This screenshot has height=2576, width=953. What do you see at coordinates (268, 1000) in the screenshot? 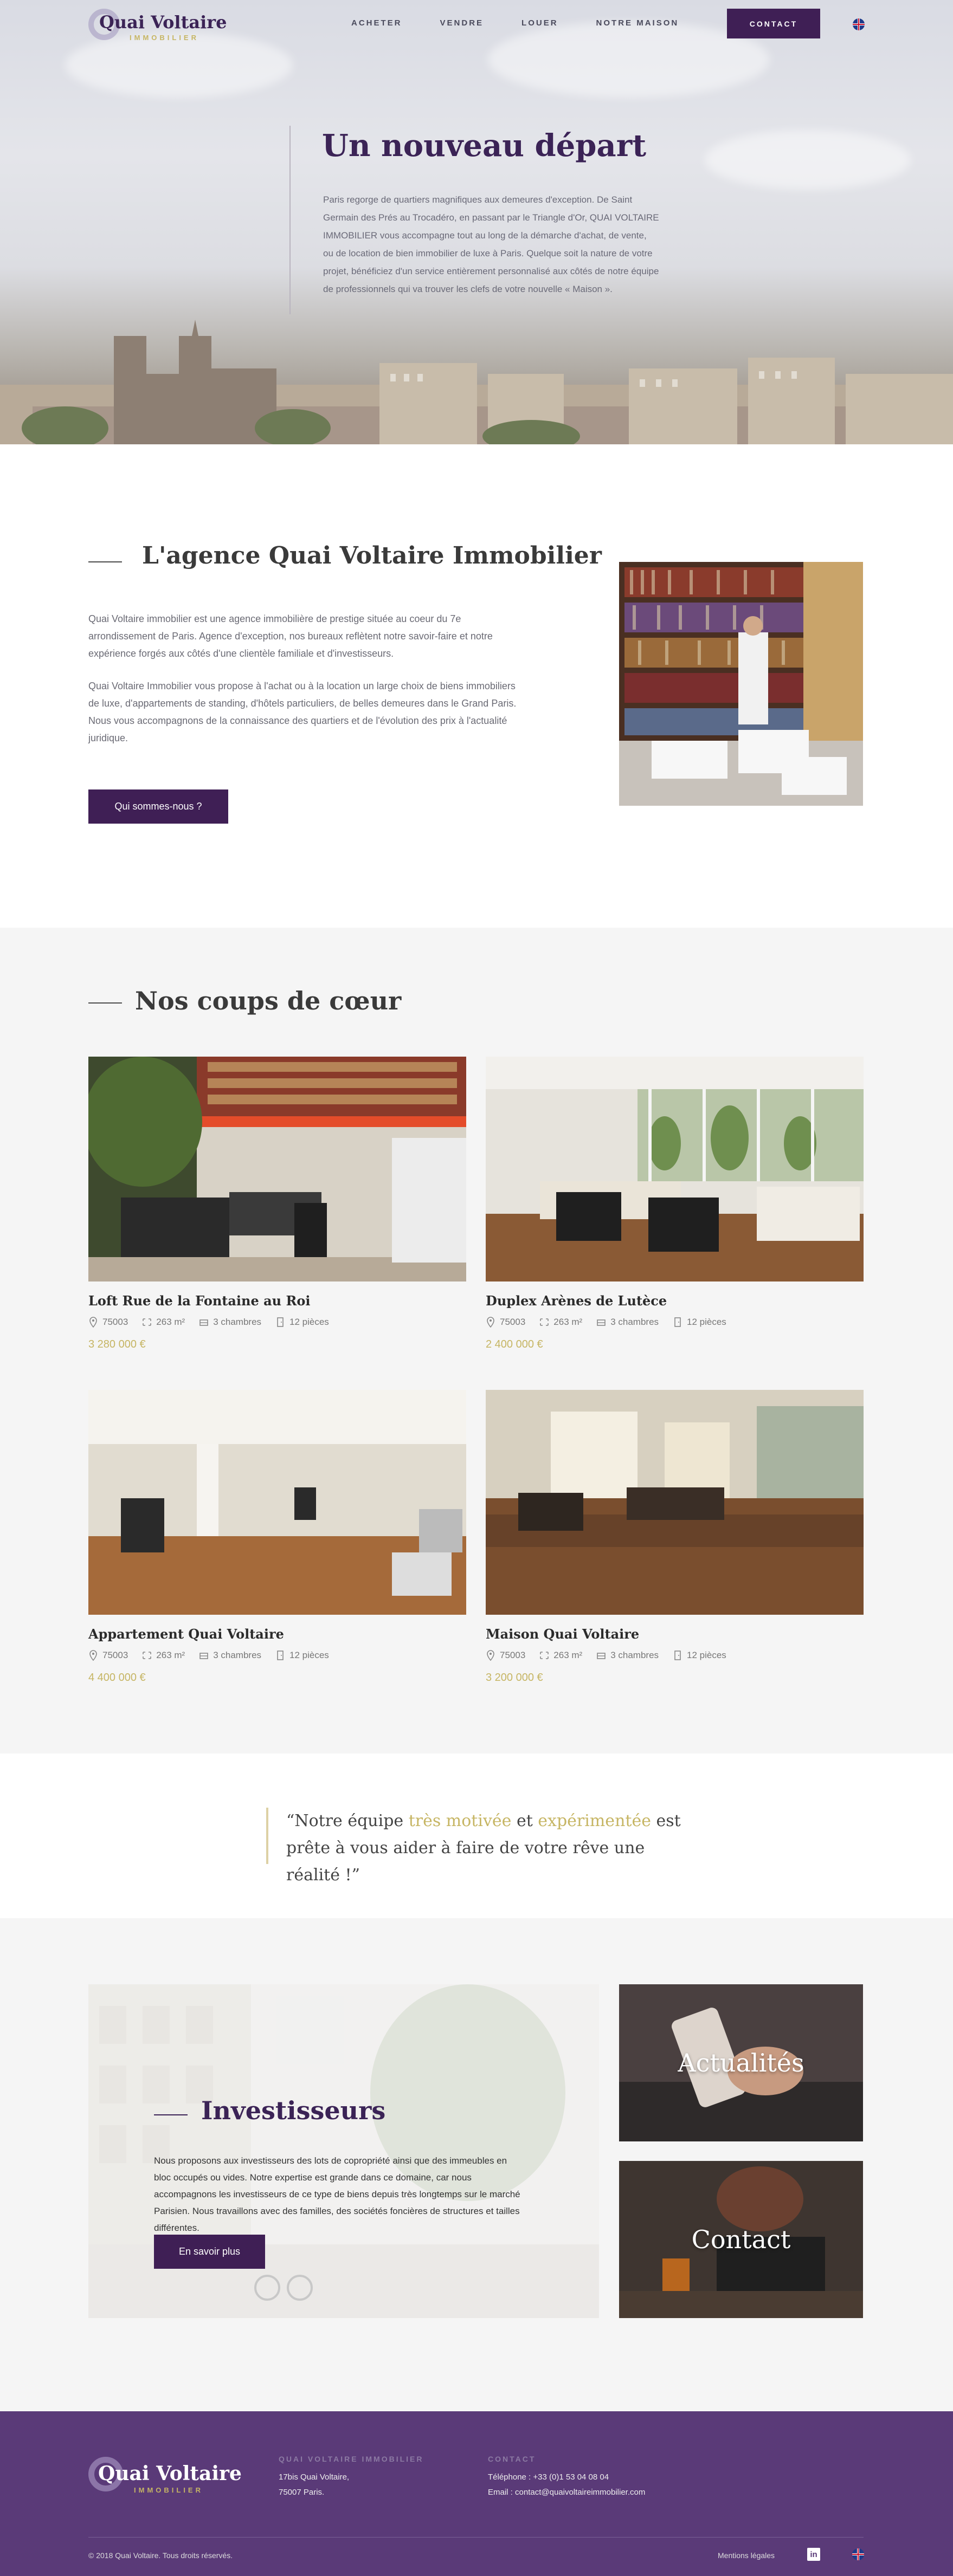
I see `favorites-title: Nos coups de cœur` at bounding box center [268, 1000].